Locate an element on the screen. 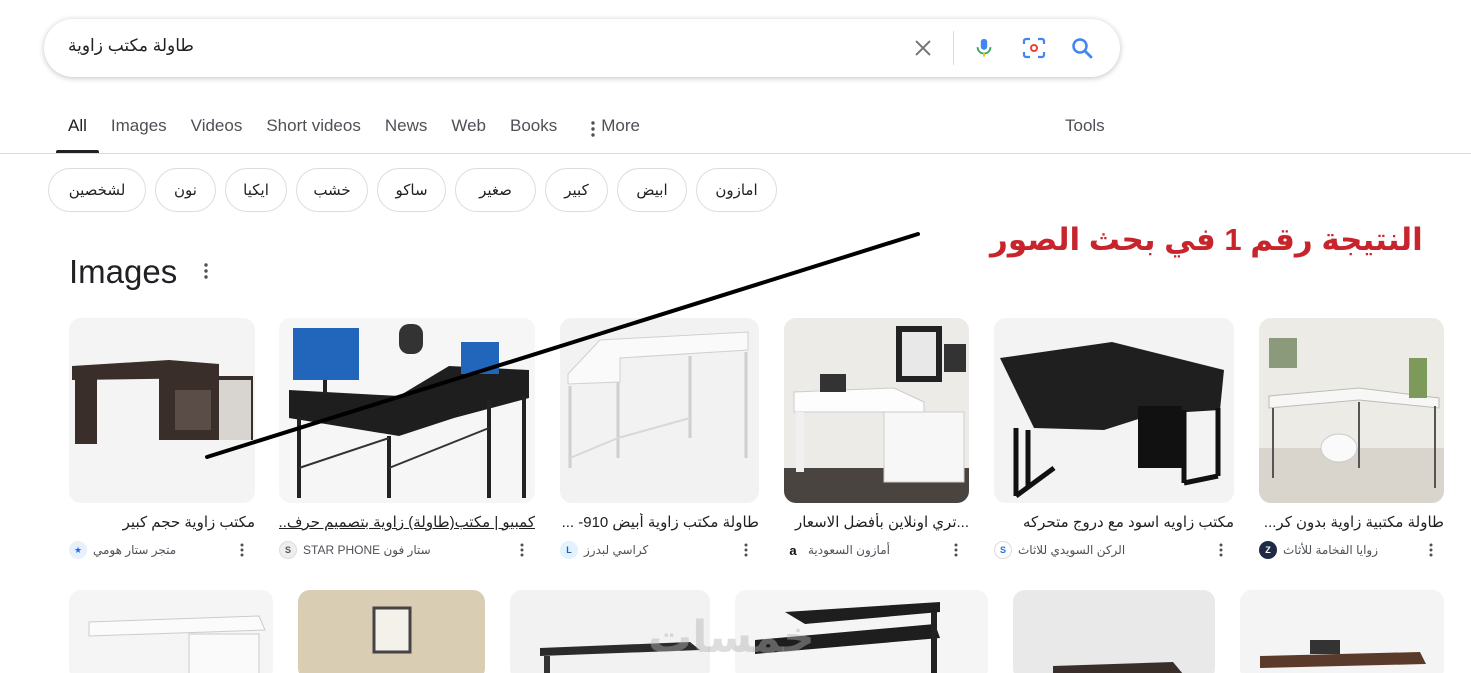  chip-small: صغير is located at coordinates (495, 190).